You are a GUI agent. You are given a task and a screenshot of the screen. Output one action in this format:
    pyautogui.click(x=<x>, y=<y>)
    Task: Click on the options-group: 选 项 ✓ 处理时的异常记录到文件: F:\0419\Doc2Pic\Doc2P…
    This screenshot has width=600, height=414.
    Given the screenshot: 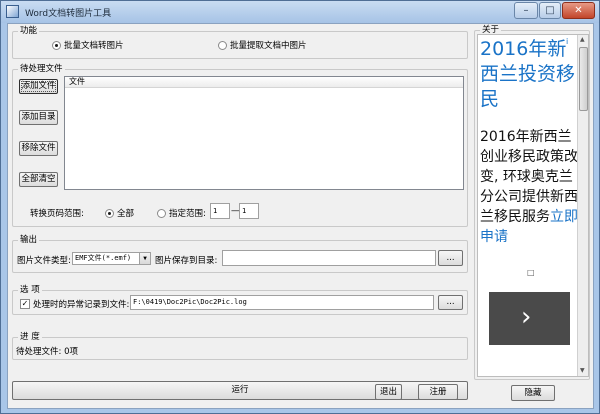 What is the action you would take?
    pyautogui.click(x=240, y=300)
    